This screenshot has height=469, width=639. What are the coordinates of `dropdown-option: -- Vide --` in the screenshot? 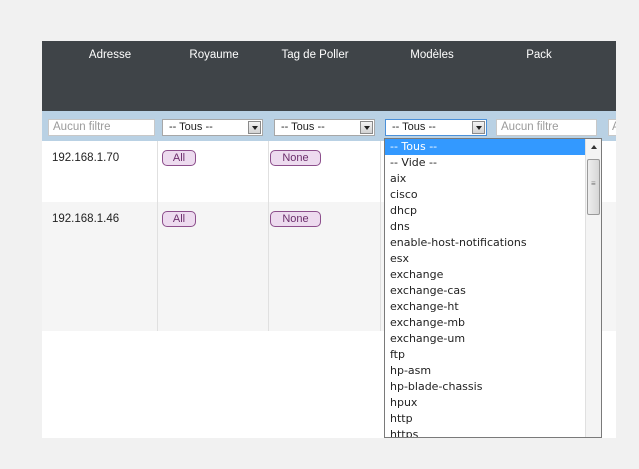 It's located at (485, 163).